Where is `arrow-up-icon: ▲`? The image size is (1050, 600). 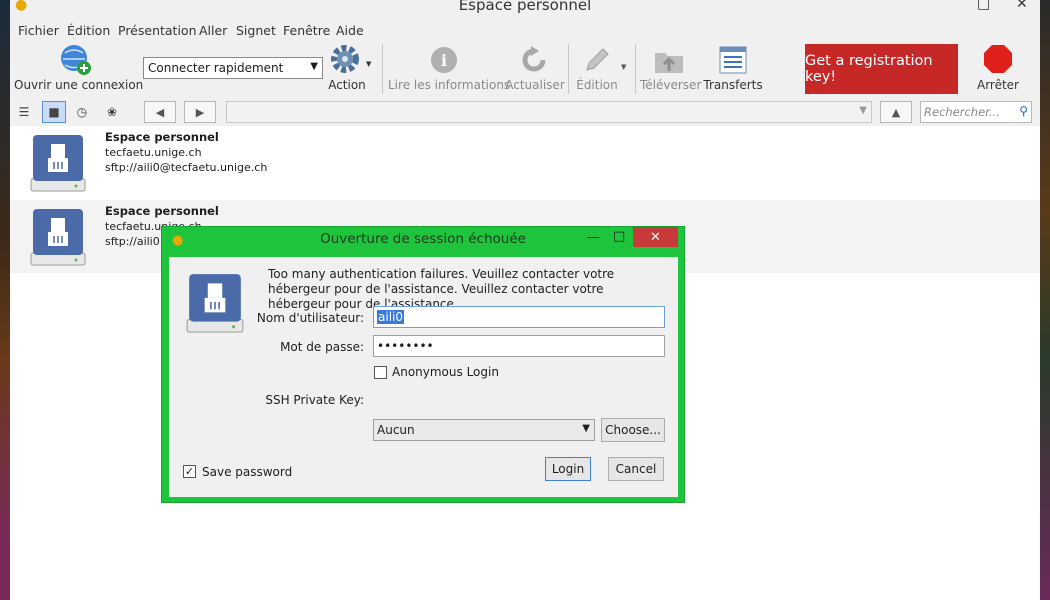 arrow-up-icon: ▲ is located at coordinates (896, 112).